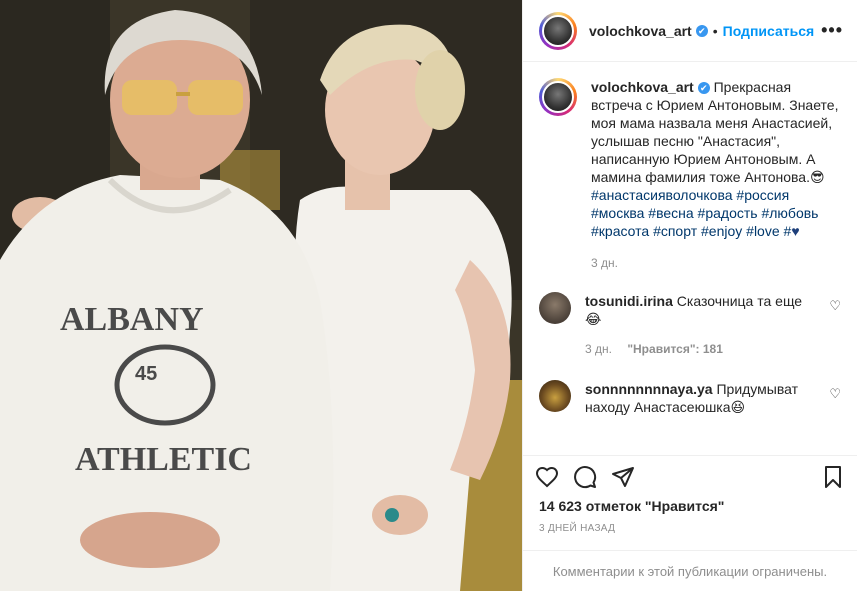 The height and width of the screenshot is (592, 857). Describe the element at coordinates (642, 87) in the screenshot. I see `caption-username: volochkova_art` at that location.